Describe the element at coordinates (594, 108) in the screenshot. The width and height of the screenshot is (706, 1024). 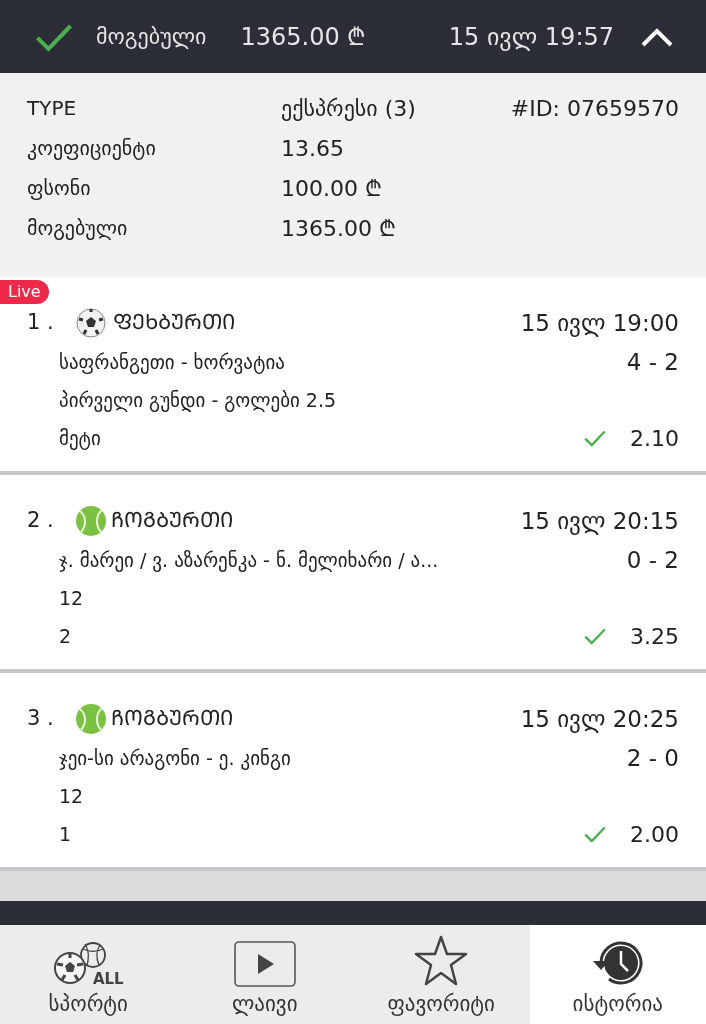
I see `bet-id: #ID: 07659570` at that location.